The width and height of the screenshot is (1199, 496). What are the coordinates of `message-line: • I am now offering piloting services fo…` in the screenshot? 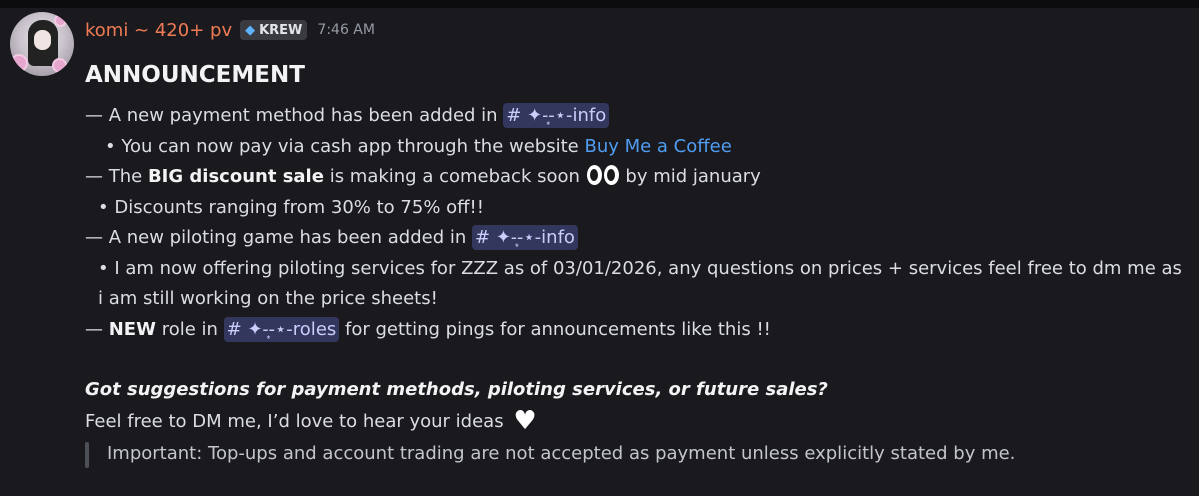 It's located at (635, 284).